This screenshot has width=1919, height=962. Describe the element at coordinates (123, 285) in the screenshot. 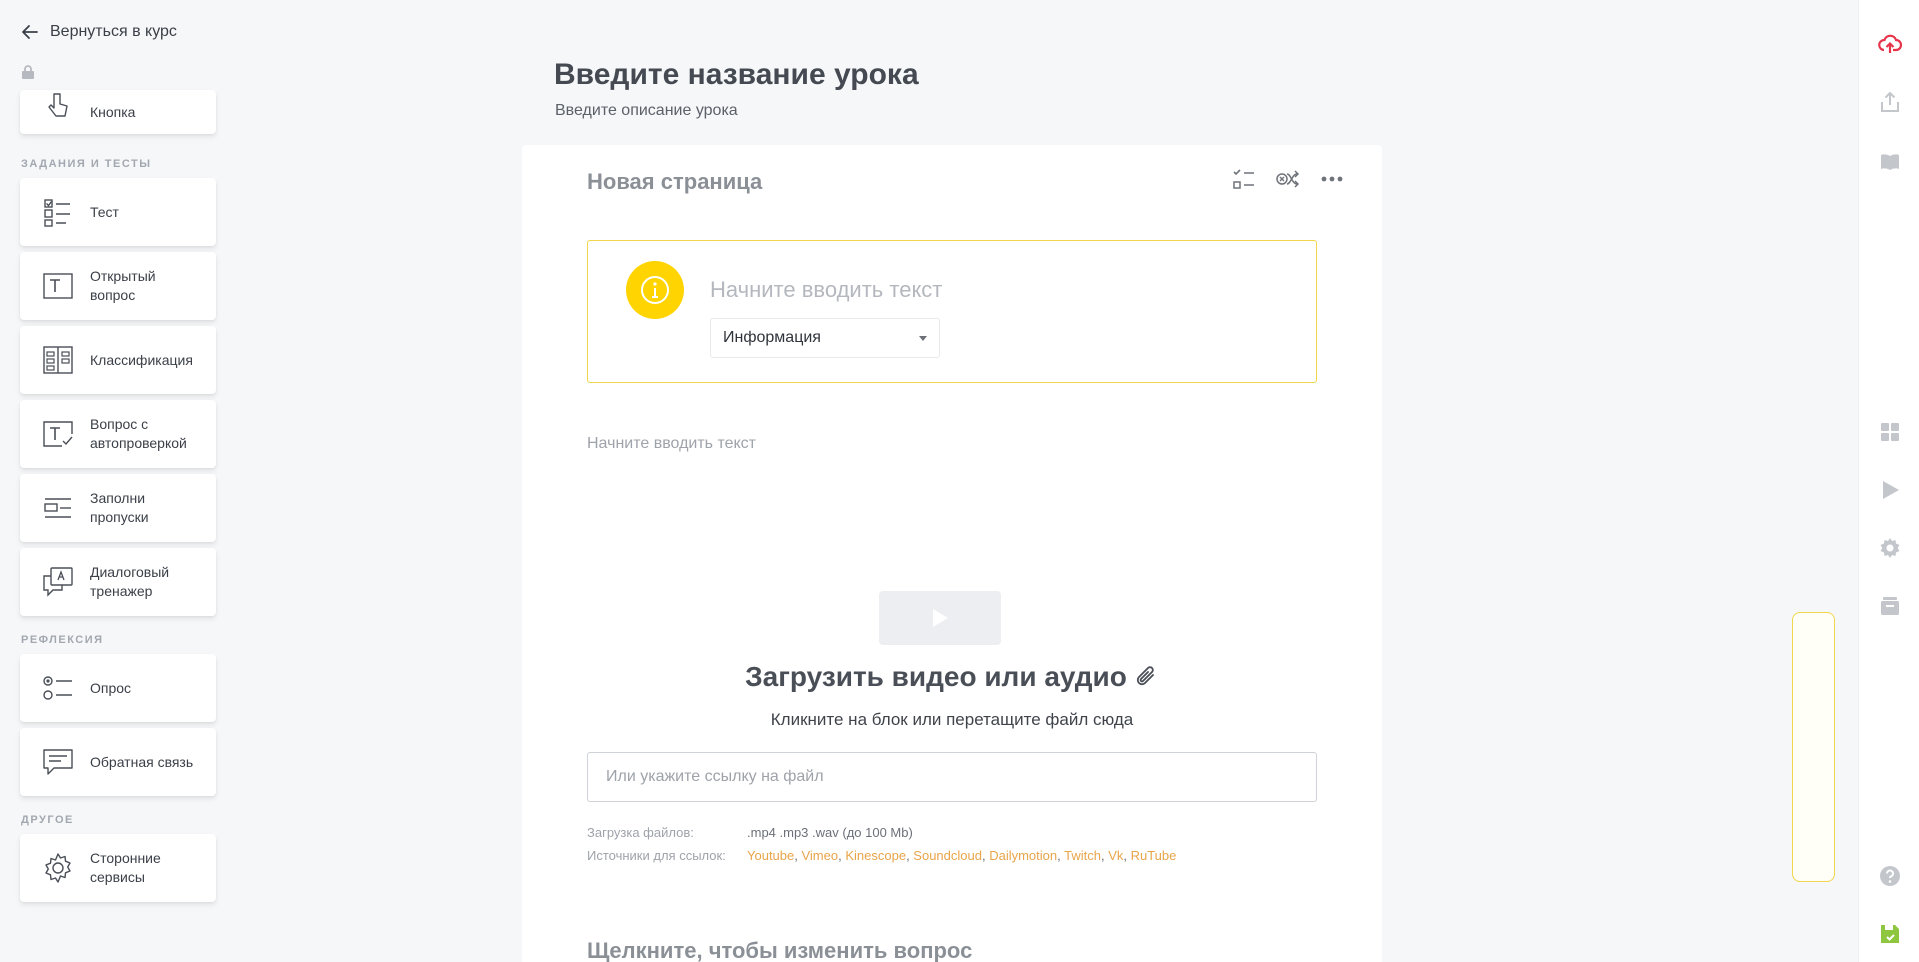

I see `palette-item-label: Открытый вопрос` at that location.